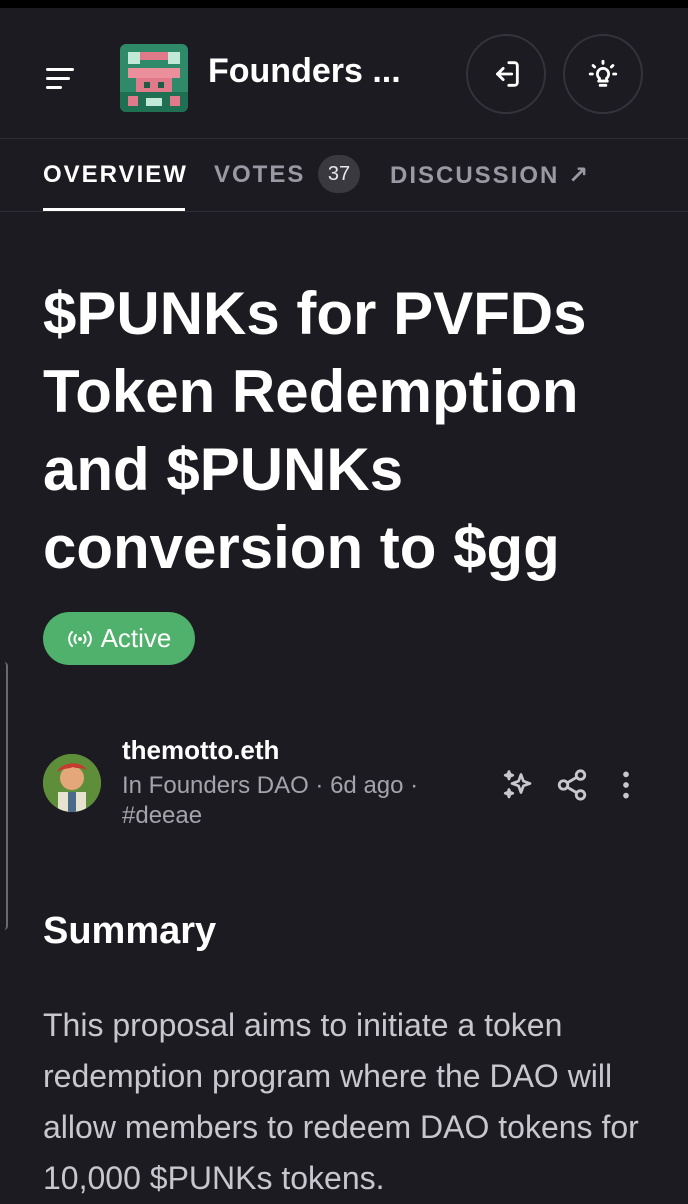 This screenshot has height=1204, width=688. Describe the element at coordinates (136, 638) in the screenshot. I see `status-label: Active` at that location.